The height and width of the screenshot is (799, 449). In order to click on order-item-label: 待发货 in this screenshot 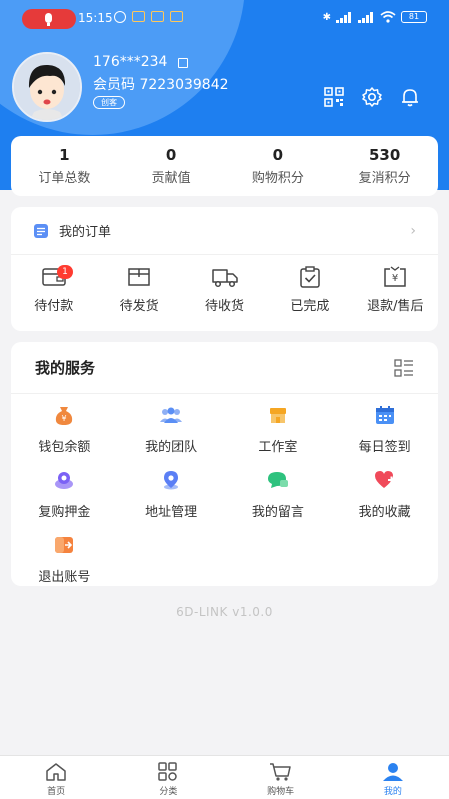, I will do `click(139, 306)`.